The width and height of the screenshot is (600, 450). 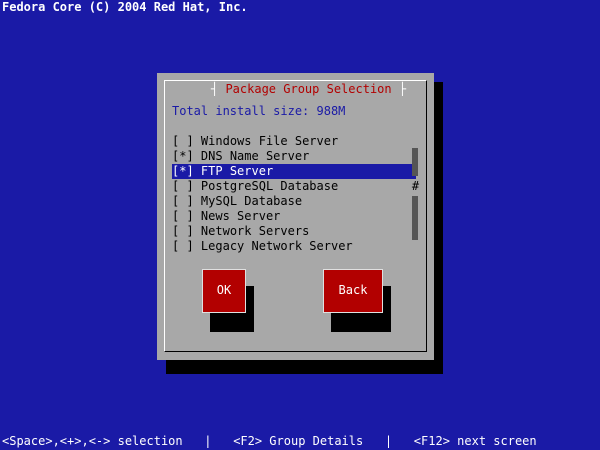 I want to click on dialog-title-bar: ┤ Package Group Selection ├, so click(x=309, y=89).